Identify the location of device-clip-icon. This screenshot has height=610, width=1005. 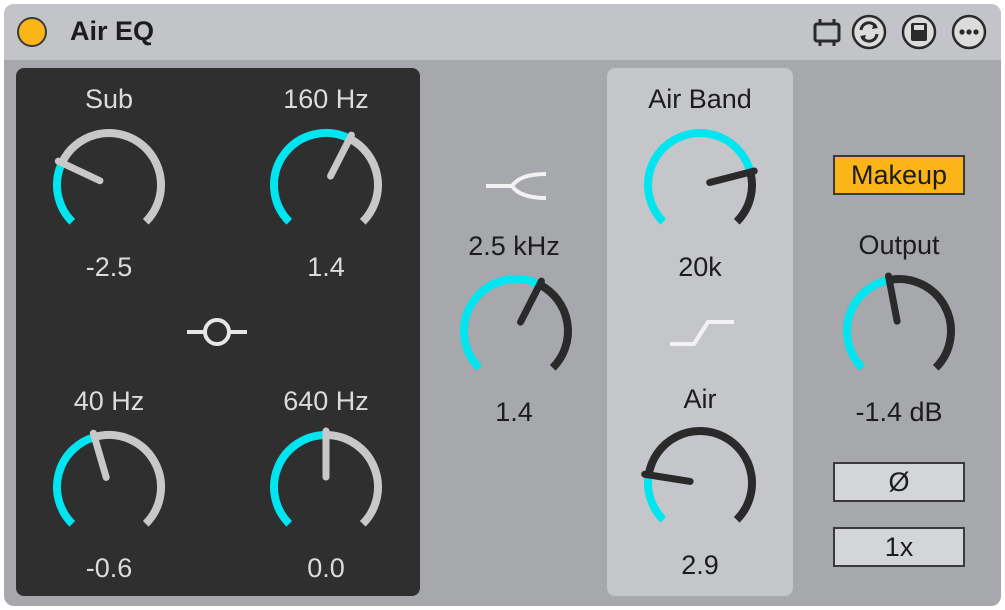
(827, 32).